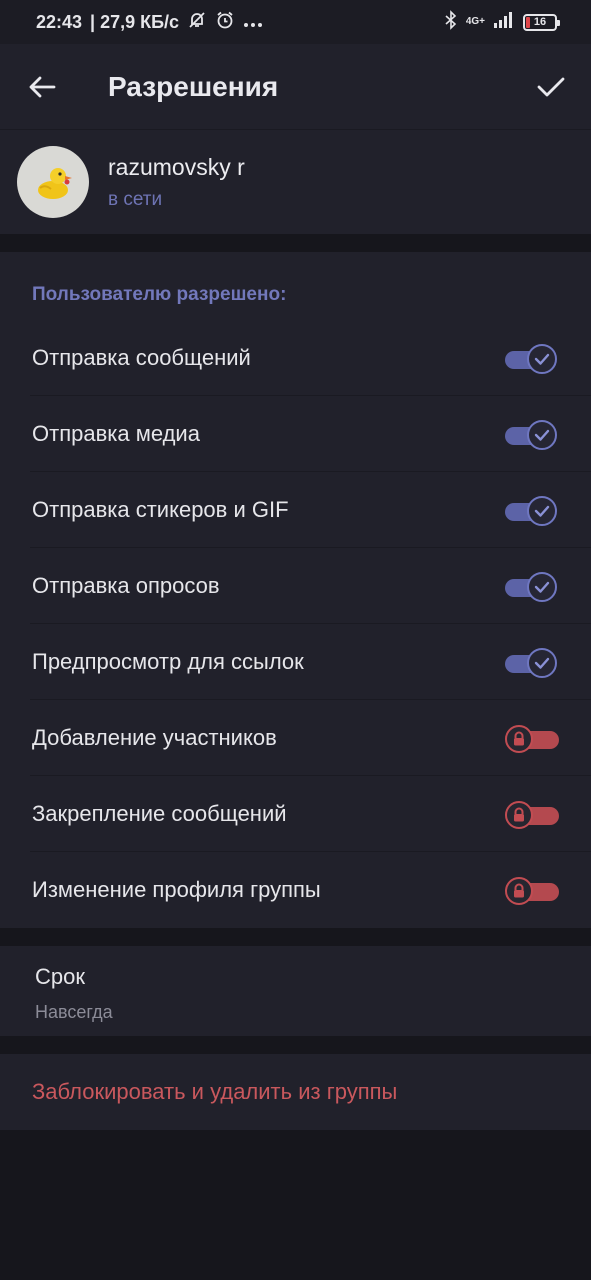 The image size is (591, 1280). I want to click on status-bar: 22:43 | 27,9 КБ/с 4G+ 16, so click(295, 22).